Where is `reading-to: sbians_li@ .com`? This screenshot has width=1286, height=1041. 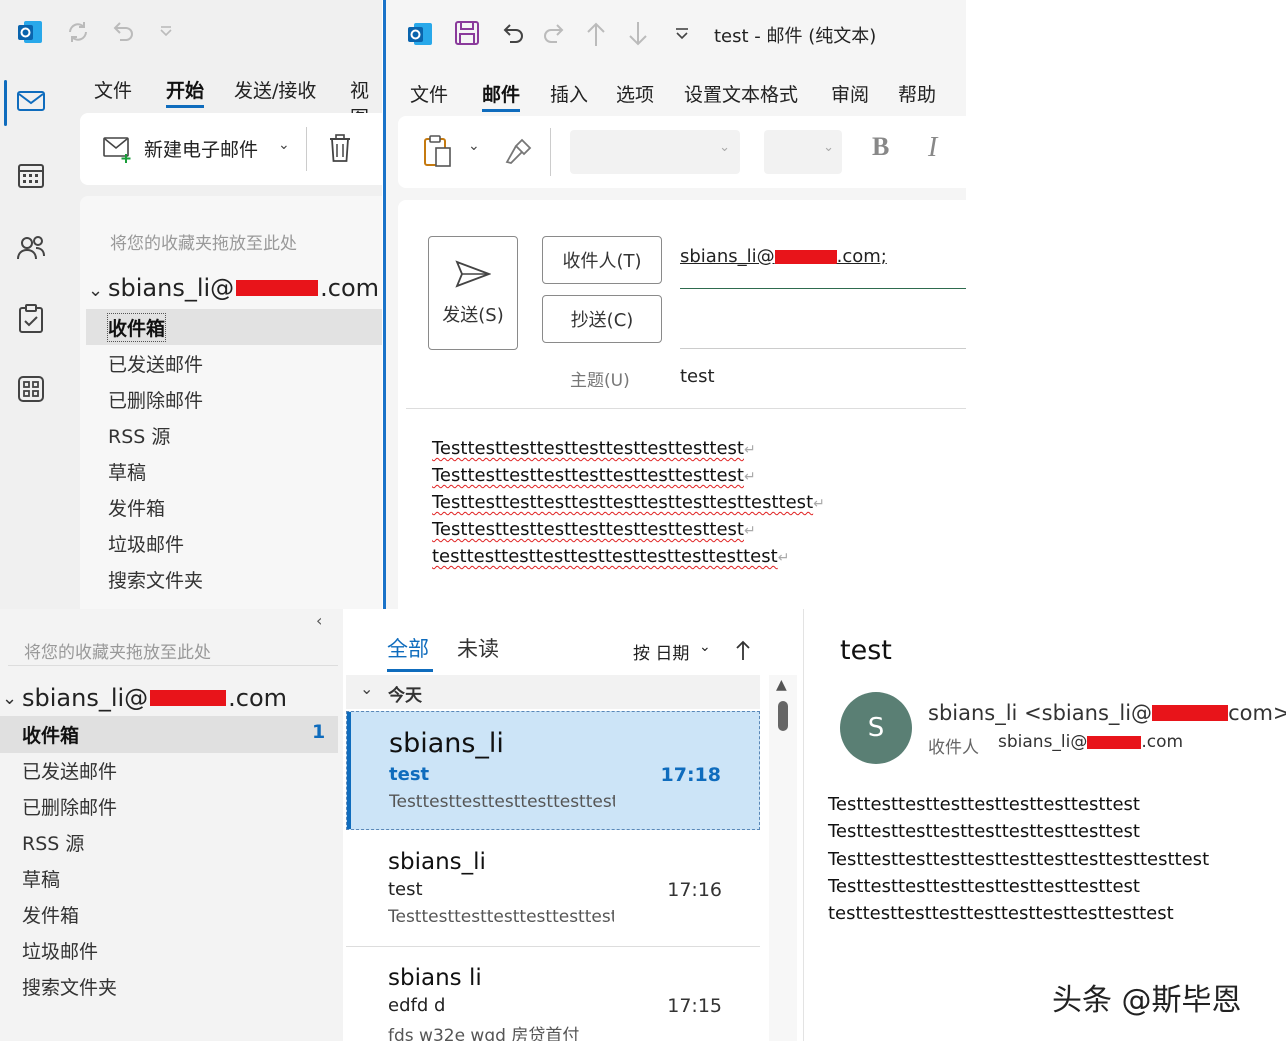
reading-to: sbians_li@ .com is located at coordinates (1090, 742).